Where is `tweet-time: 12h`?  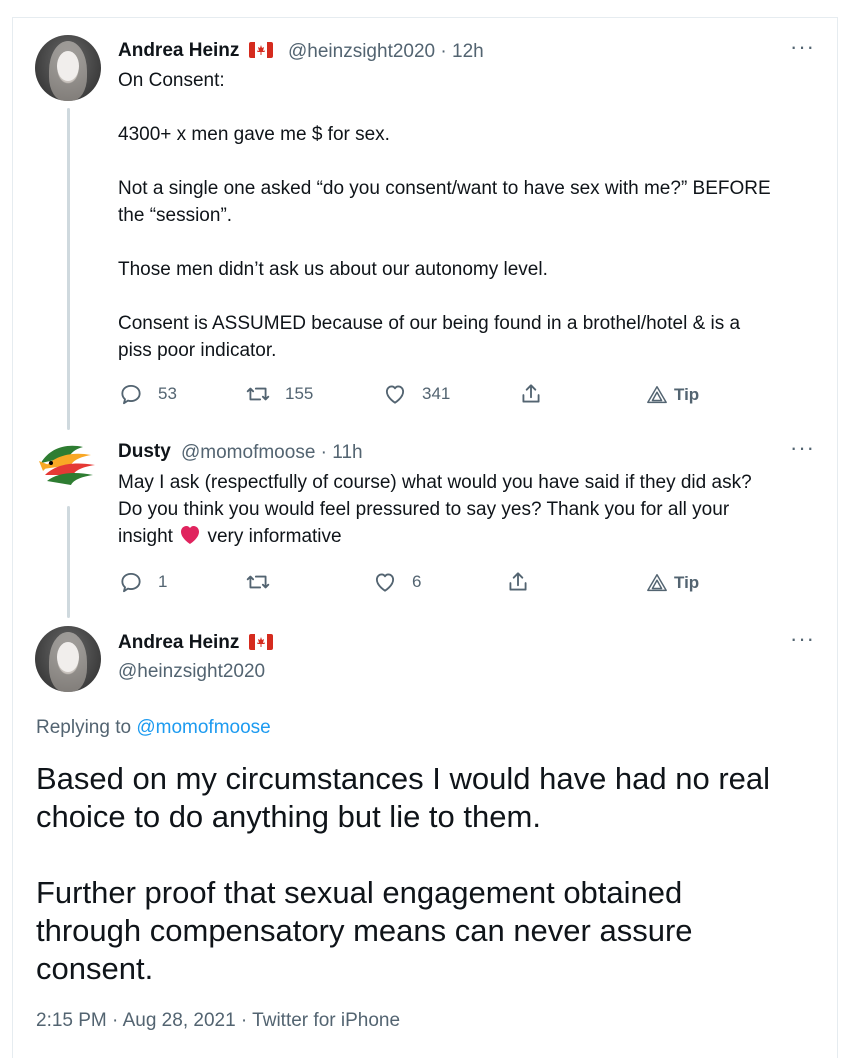
tweet-time: 12h is located at coordinates (468, 51).